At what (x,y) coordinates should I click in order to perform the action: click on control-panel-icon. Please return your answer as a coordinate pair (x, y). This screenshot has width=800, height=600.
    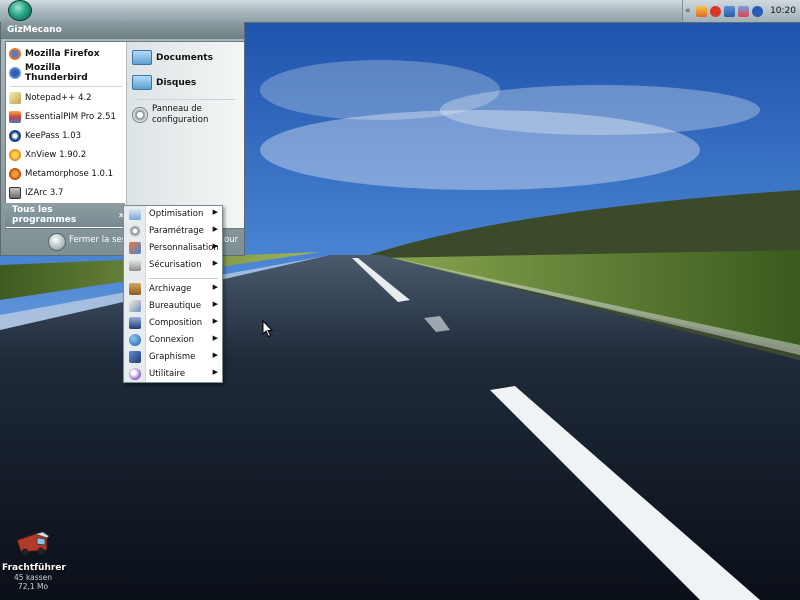
    Looking at the image, I should click on (140, 115).